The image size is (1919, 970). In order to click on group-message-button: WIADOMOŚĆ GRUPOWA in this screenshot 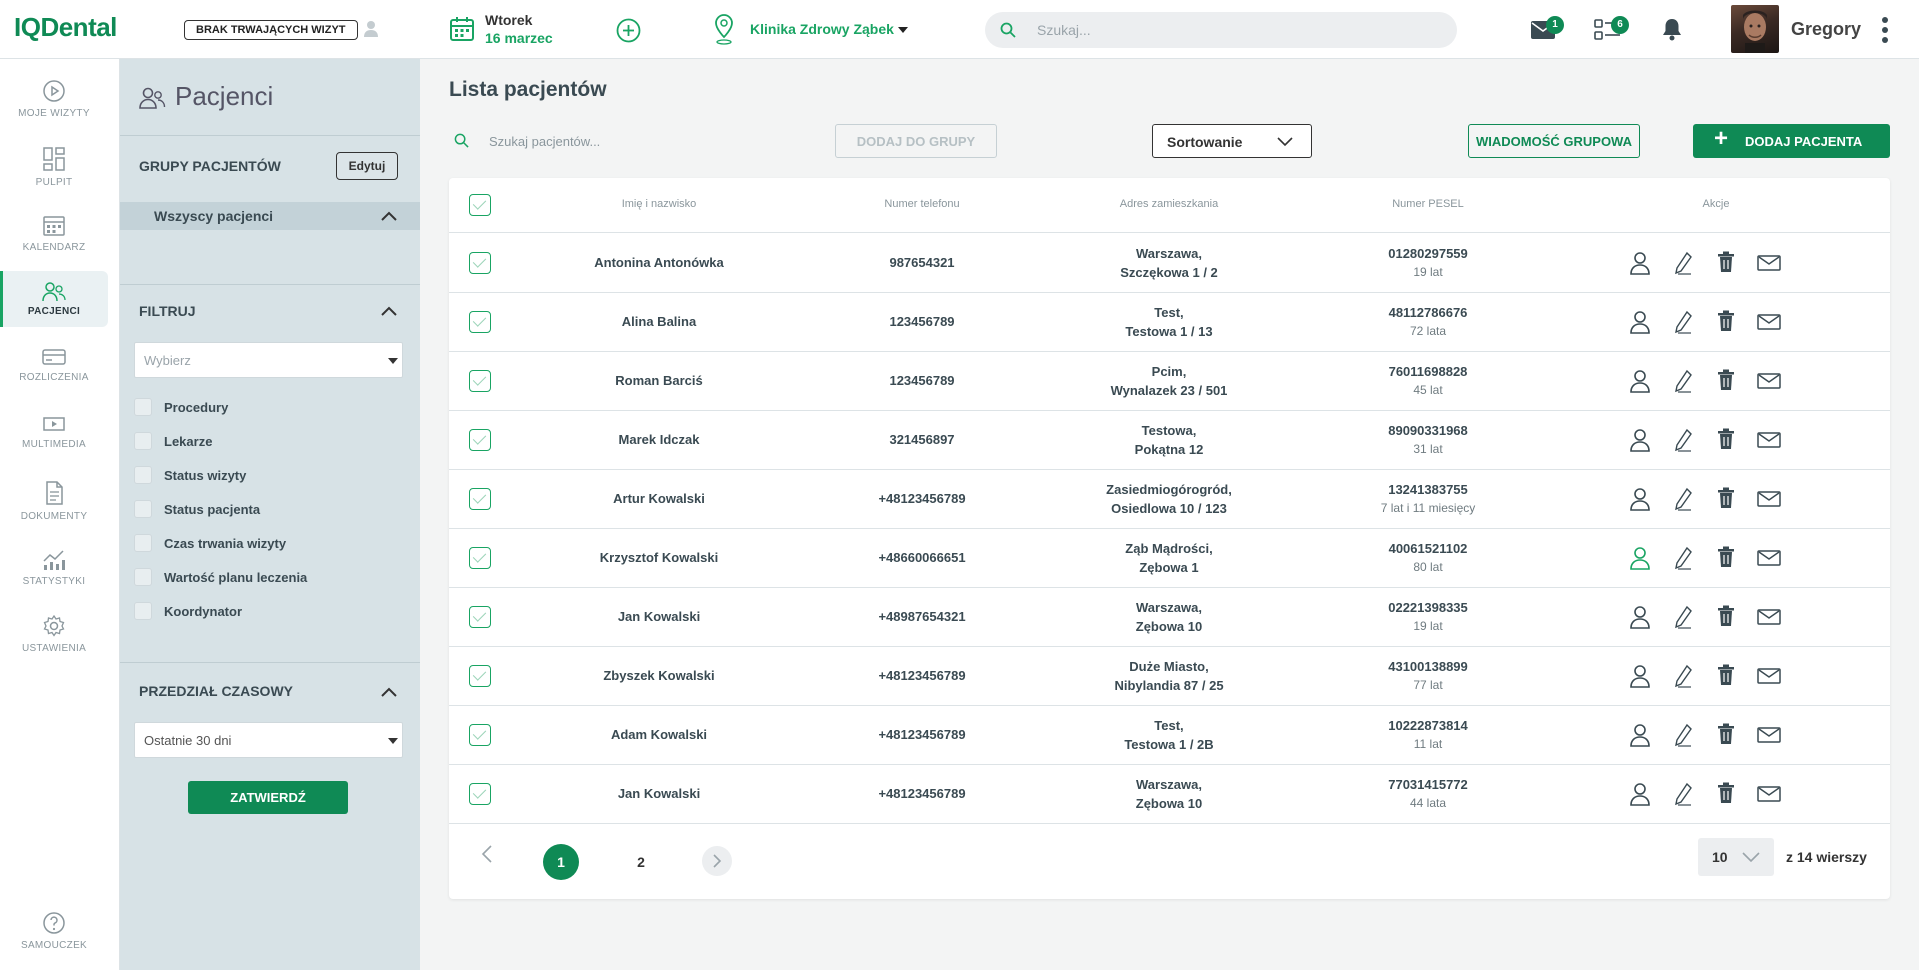, I will do `click(1554, 141)`.